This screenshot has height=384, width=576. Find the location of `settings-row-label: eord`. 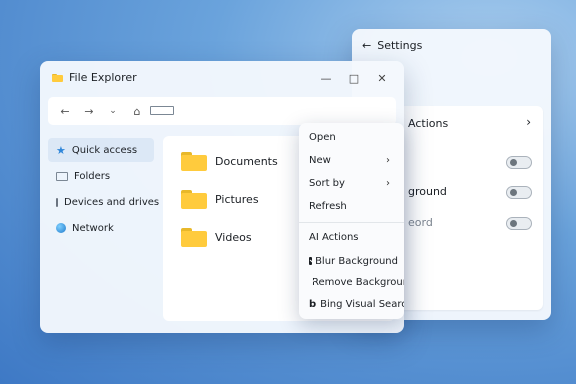

settings-row-label: eord is located at coordinates (420, 222).